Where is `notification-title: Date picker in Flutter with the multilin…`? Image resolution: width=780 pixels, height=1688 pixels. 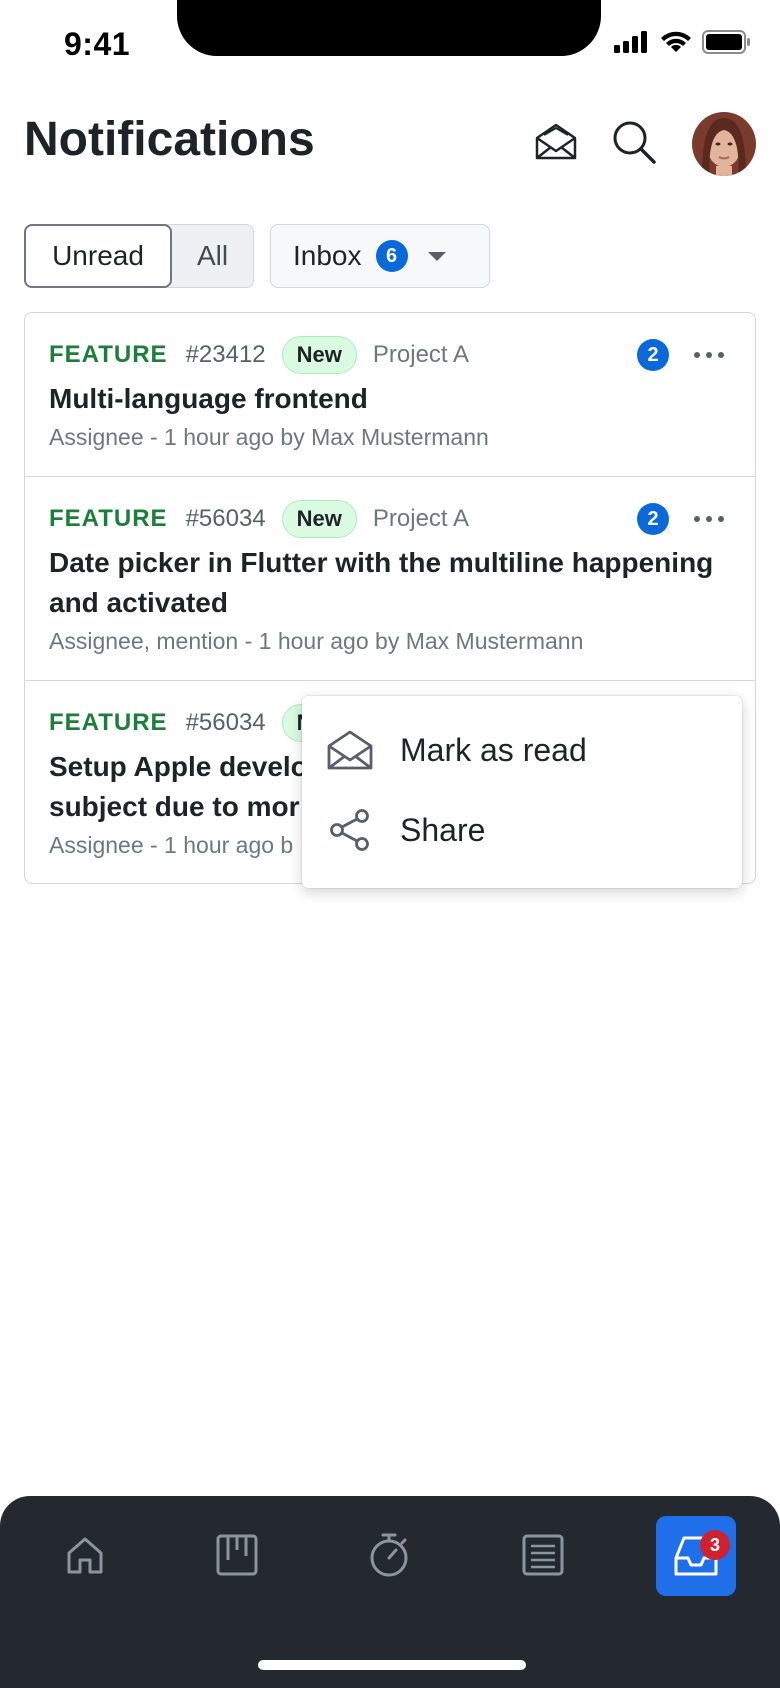
notification-title: Date picker in Flutter with the multilin… is located at coordinates (381, 582).